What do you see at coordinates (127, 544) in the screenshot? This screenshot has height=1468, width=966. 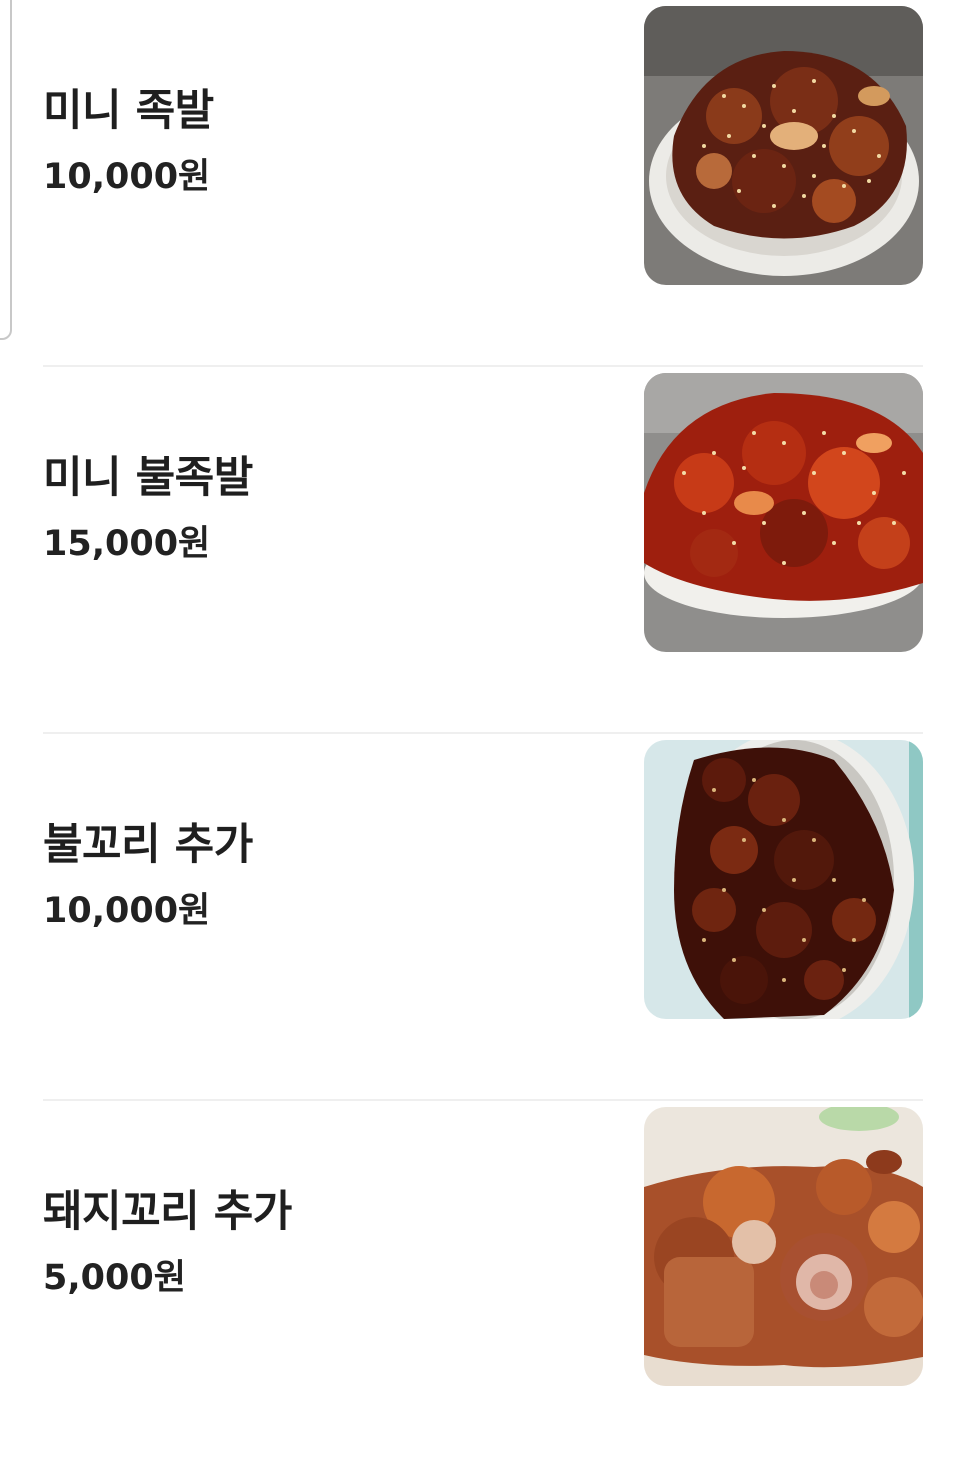 I see `menu-item-price: 15,000원` at bounding box center [127, 544].